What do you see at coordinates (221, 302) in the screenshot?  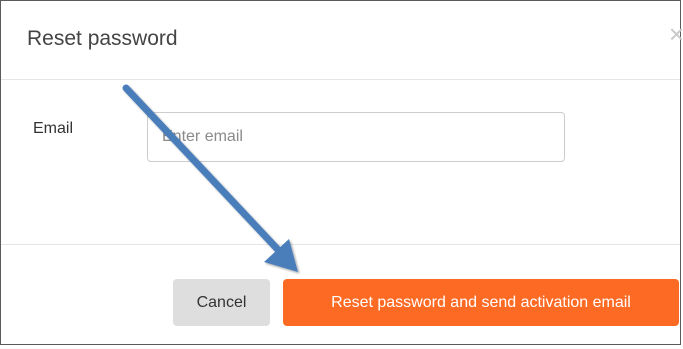 I see `cancel-button: Cancel` at bounding box center [221, 302].